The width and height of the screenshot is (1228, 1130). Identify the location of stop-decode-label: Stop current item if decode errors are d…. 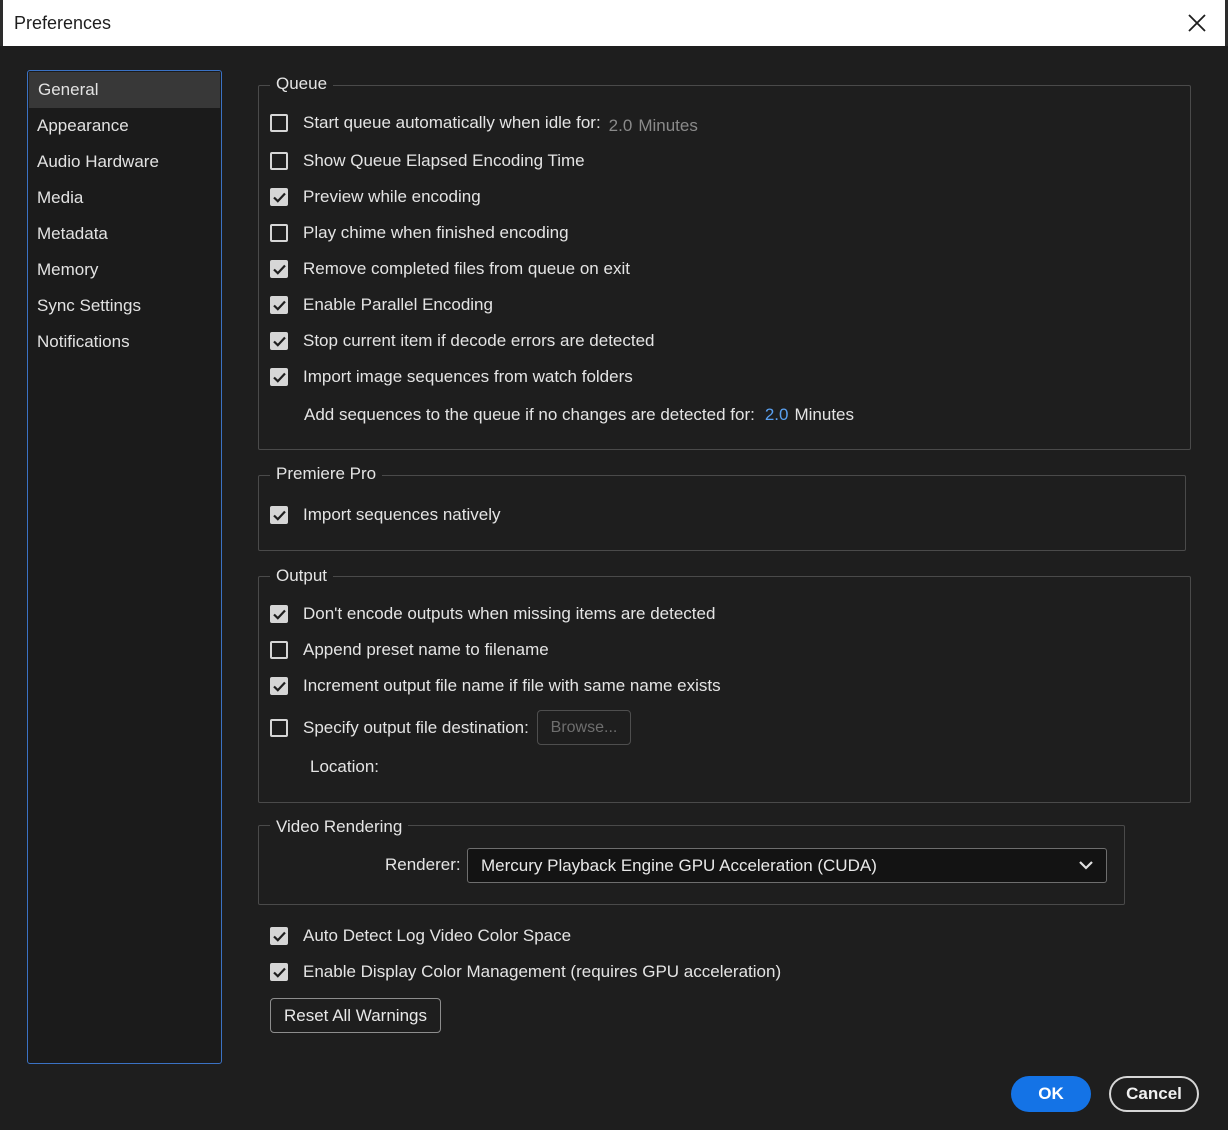
(479, 340).